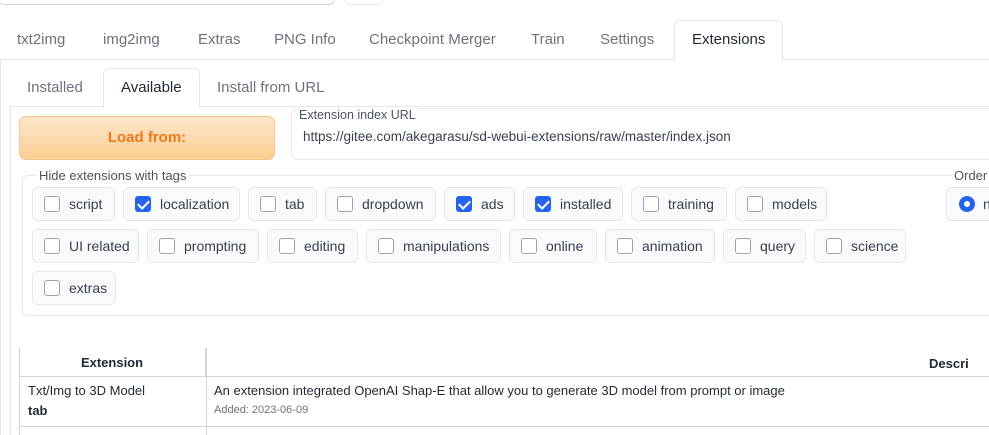  I want to click on tab-extras: Extras, so click(219, 40).